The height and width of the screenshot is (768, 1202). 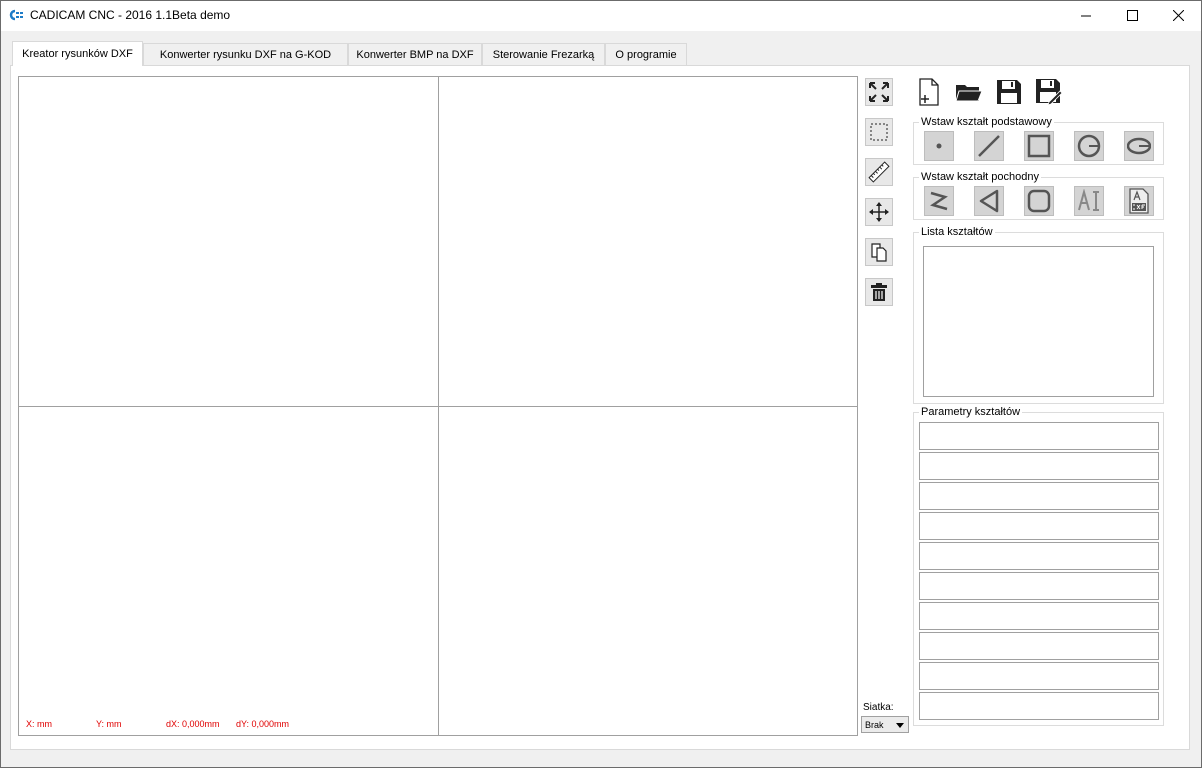 I want to click on viewport-divider-horizontal, so click(x=438, y=406).